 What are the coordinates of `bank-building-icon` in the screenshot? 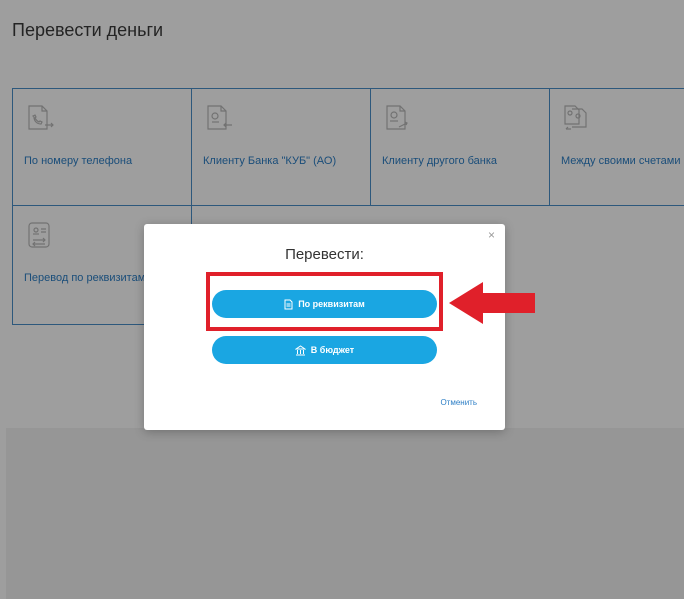 It's located at (300, 349).